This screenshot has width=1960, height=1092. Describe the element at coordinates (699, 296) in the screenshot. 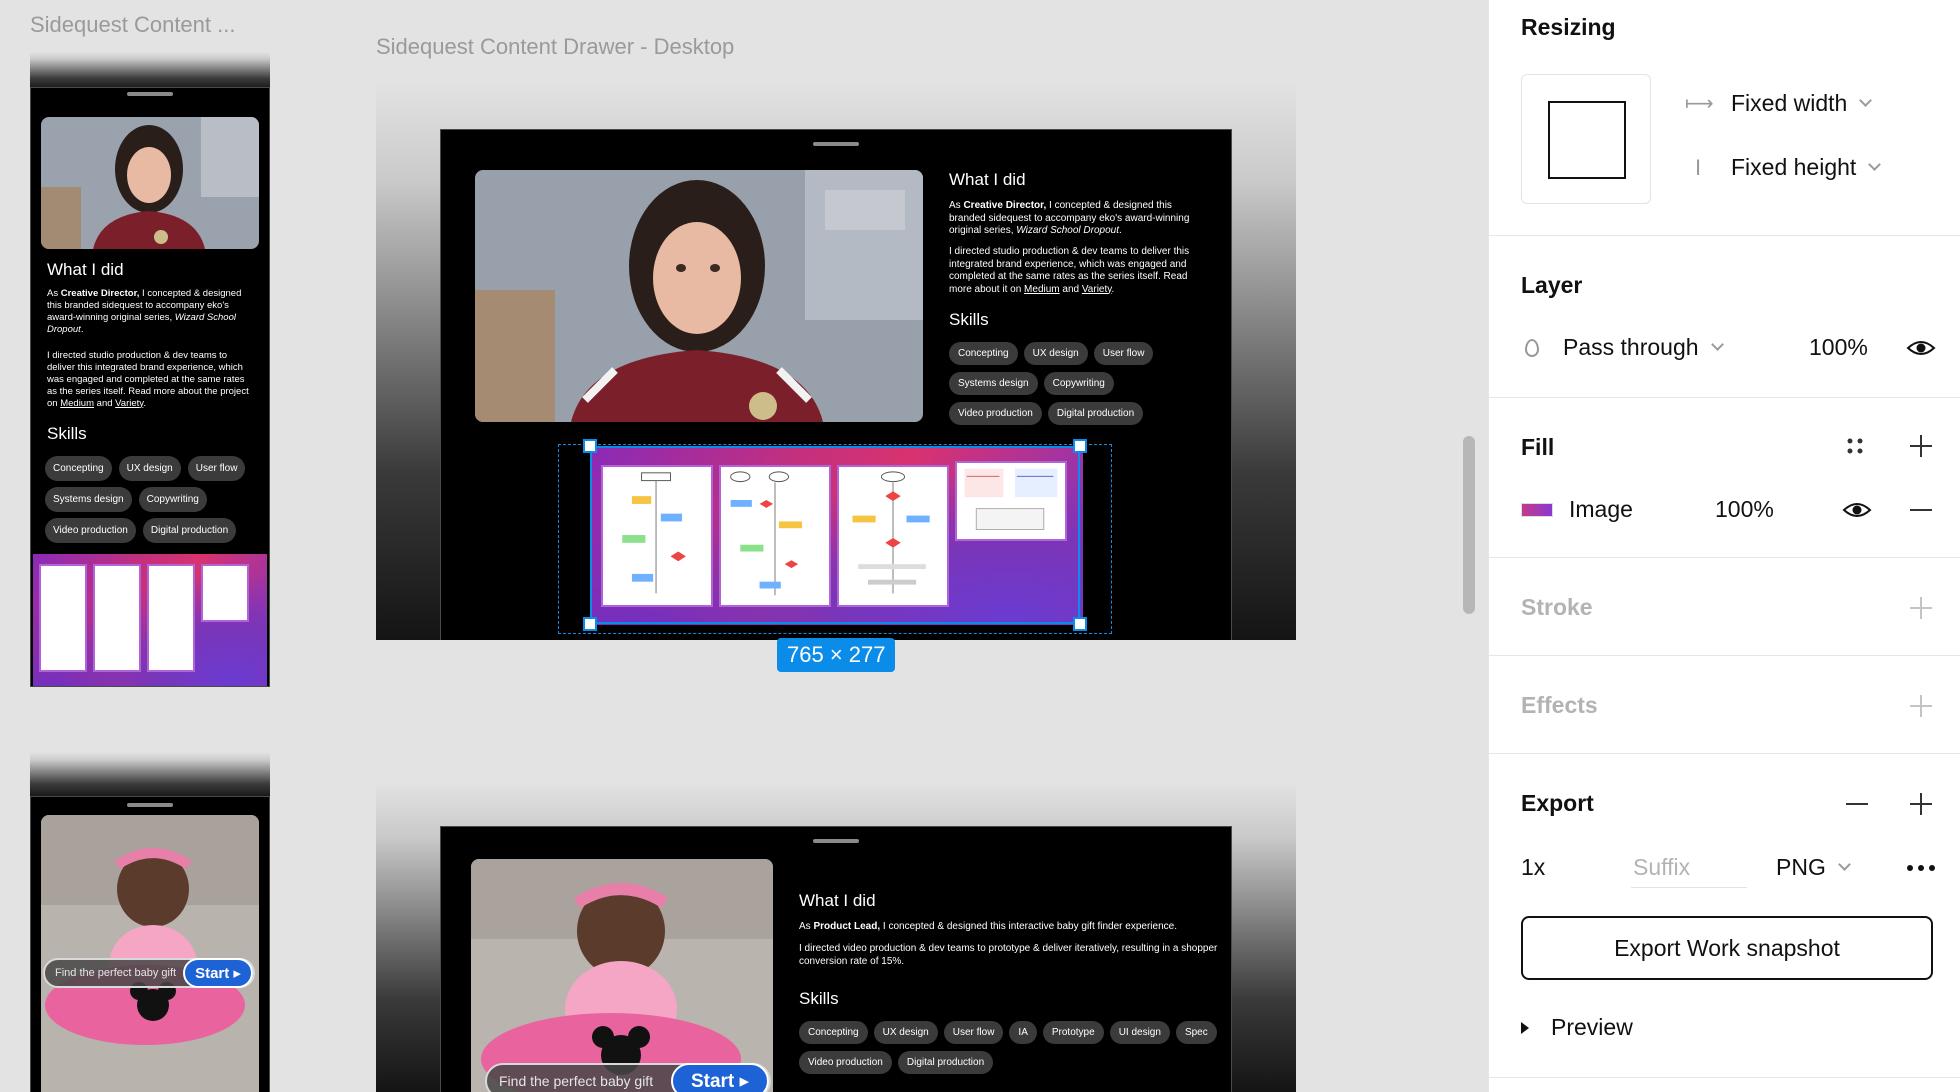

I see `video-still-1-desktop` at that location.